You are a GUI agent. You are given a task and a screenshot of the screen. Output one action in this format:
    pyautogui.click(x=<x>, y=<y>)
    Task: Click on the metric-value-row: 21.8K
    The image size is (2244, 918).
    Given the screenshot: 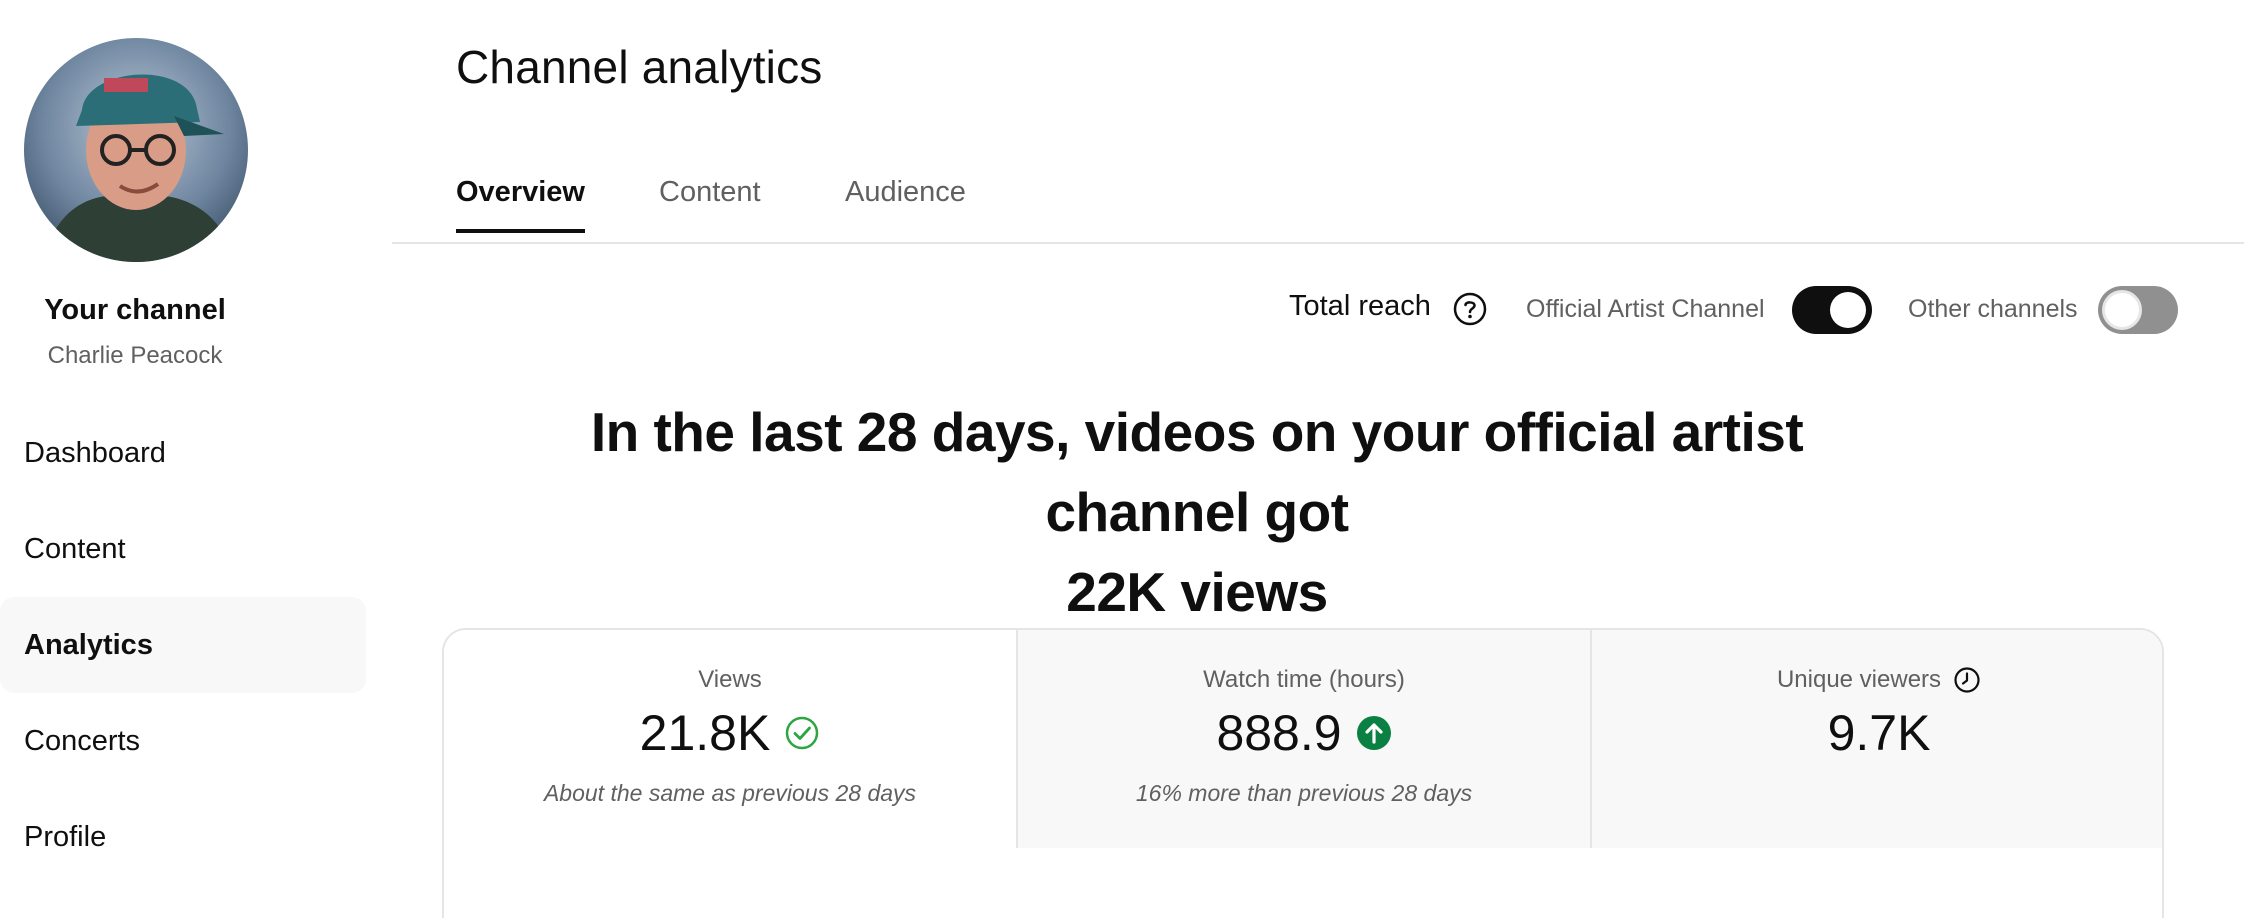 What is the action you would take?
    pyautogui.click(x=730, y=733)
    